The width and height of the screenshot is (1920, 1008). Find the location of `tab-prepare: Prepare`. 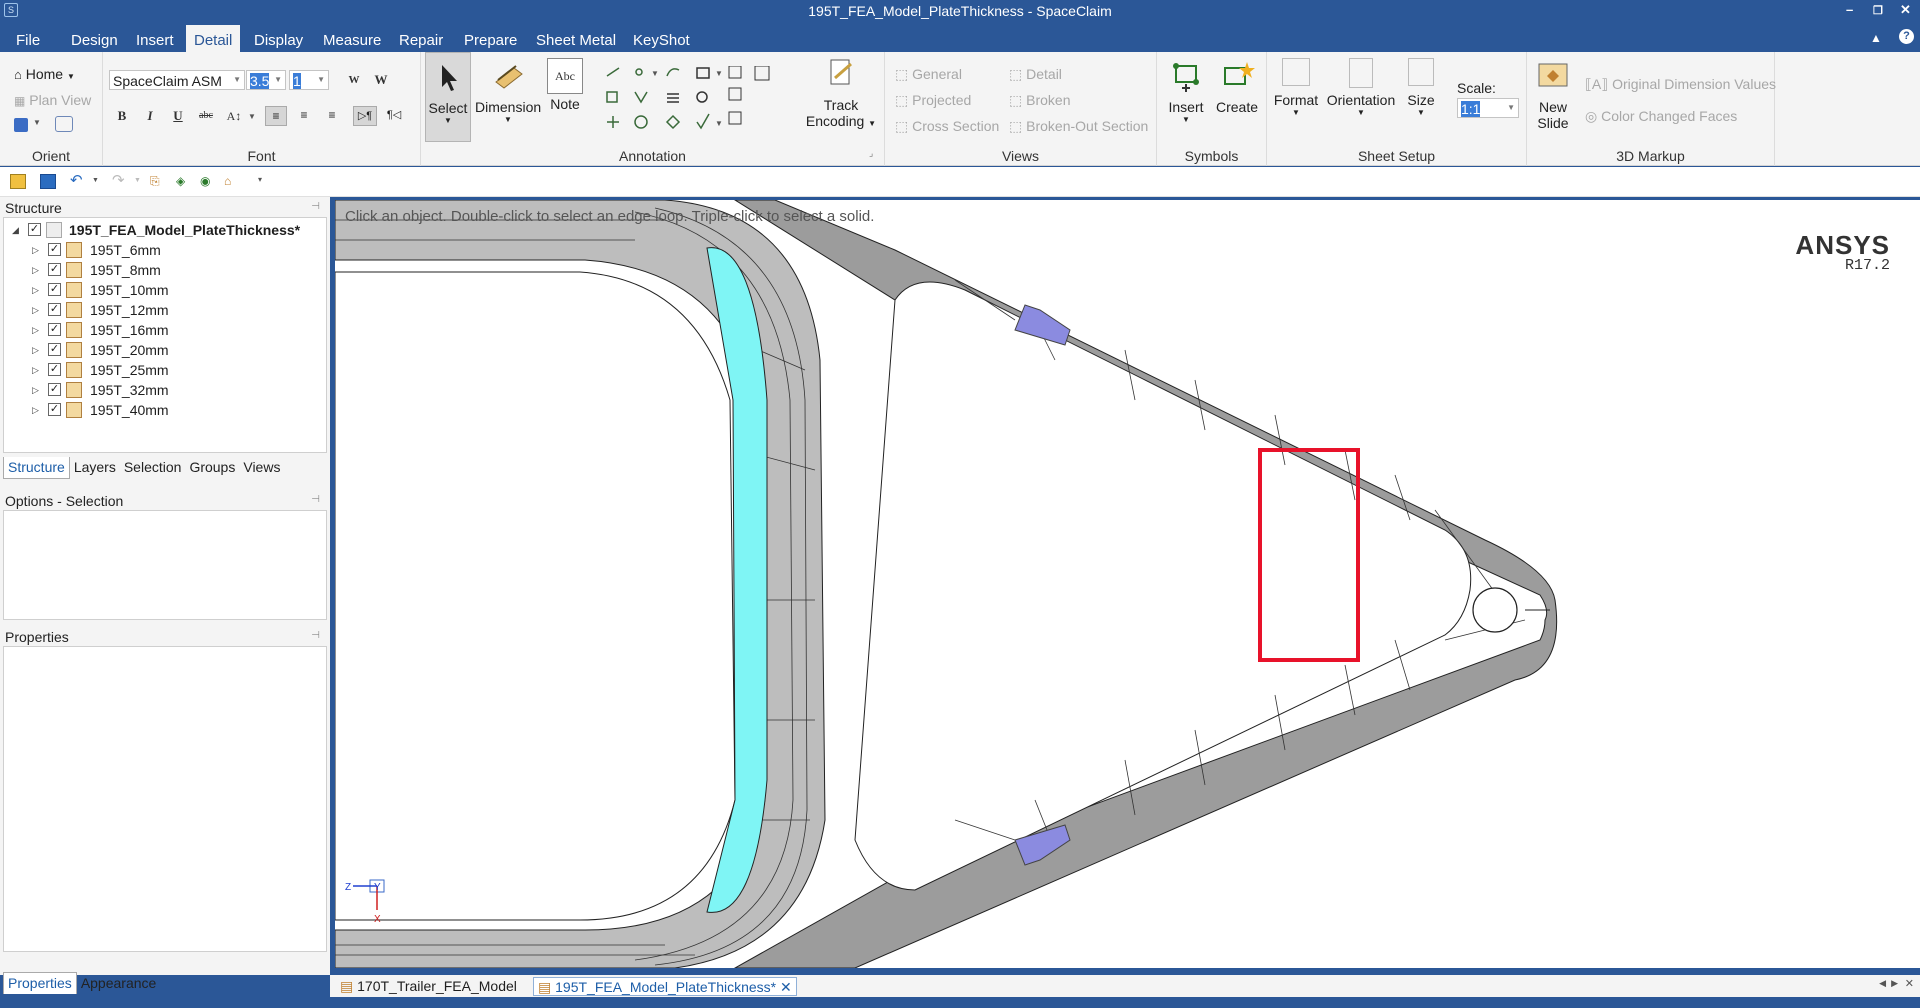

tab-prepare: Prepare is located at coordinates (490, 40).